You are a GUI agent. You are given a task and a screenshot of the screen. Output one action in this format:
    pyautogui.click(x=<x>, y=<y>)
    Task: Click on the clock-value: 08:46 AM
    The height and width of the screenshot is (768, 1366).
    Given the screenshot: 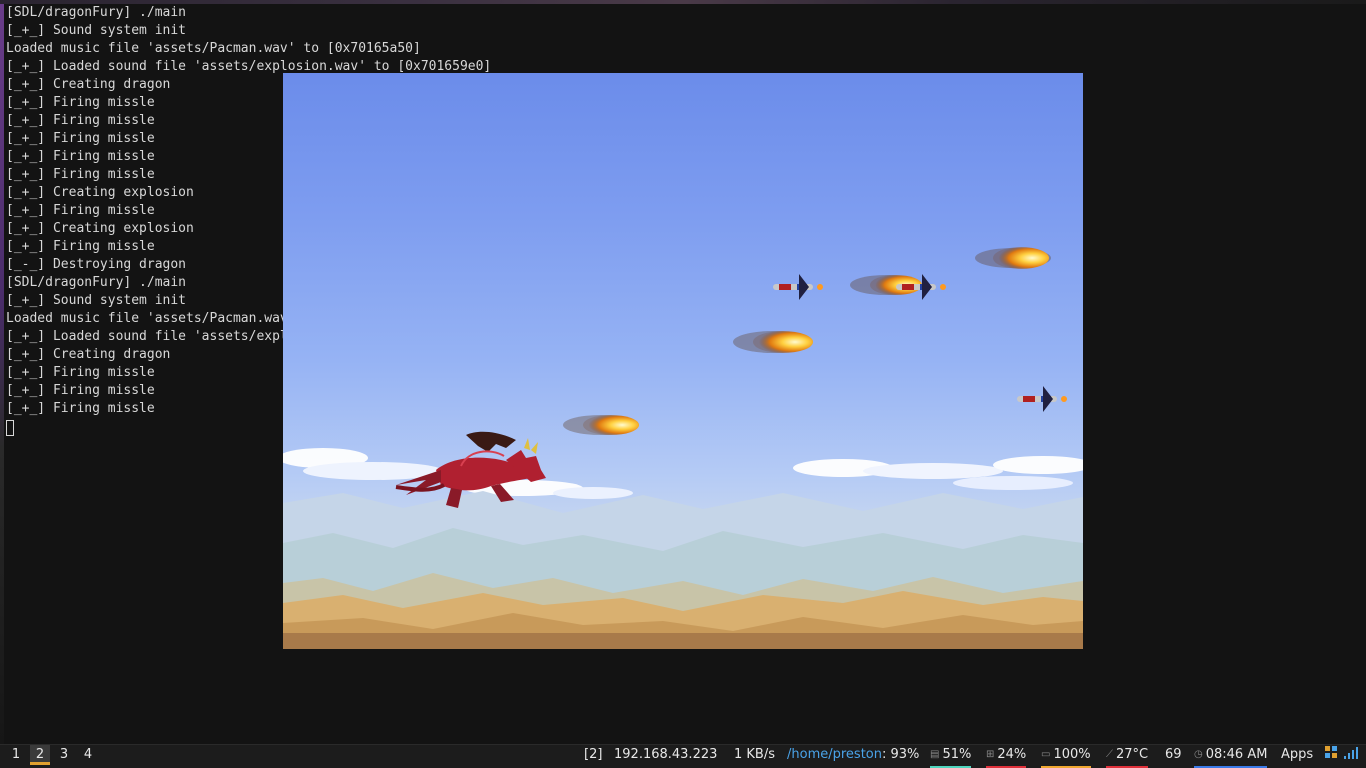 What is the action you would take?
    pyautogui.click(x=1236, y=754)
    